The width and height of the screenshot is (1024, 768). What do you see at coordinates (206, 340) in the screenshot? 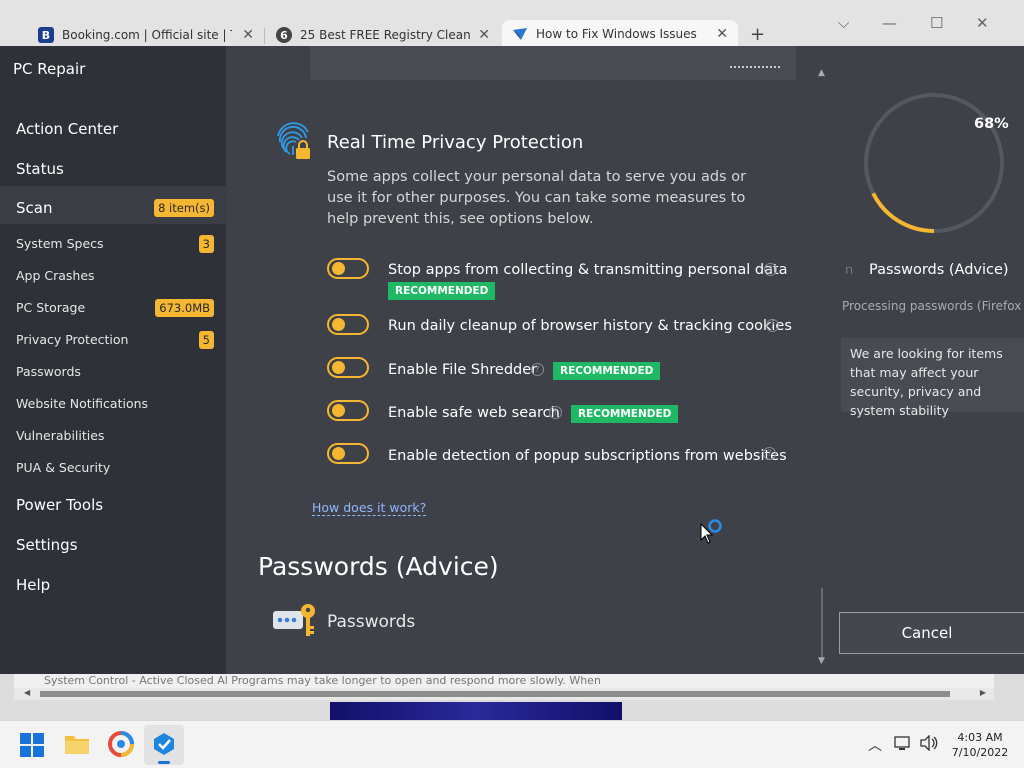
I see `privacy-protection-badge: 5` at bounding box center [206, 340].